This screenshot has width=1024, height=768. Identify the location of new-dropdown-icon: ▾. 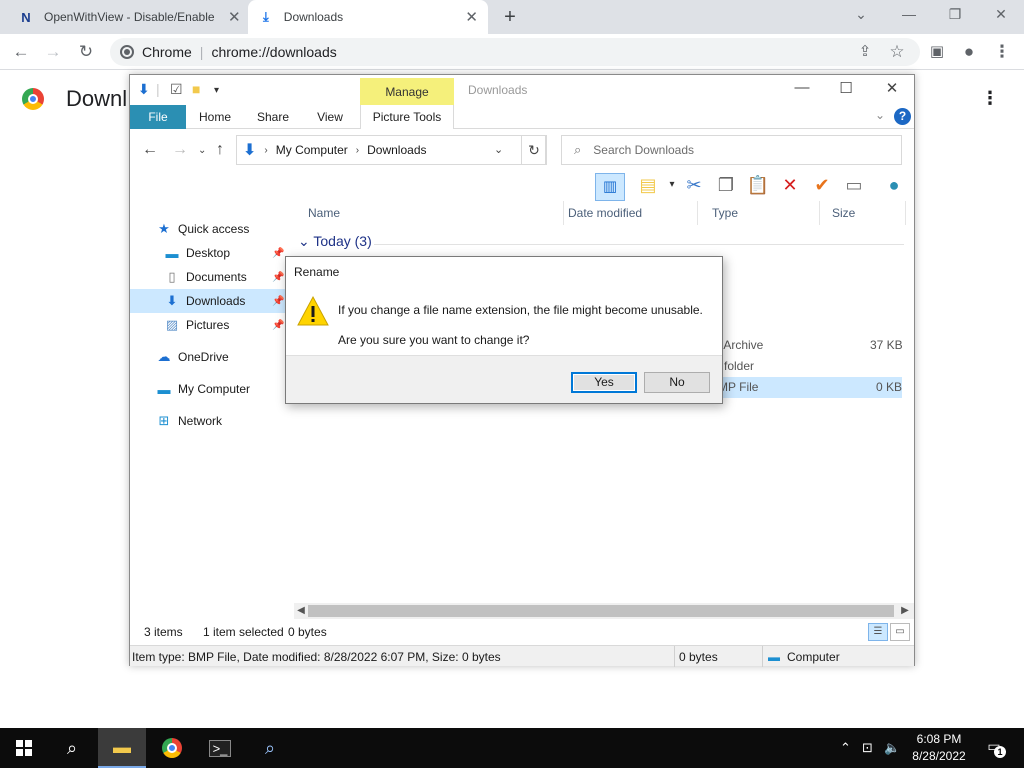
(672, 185).